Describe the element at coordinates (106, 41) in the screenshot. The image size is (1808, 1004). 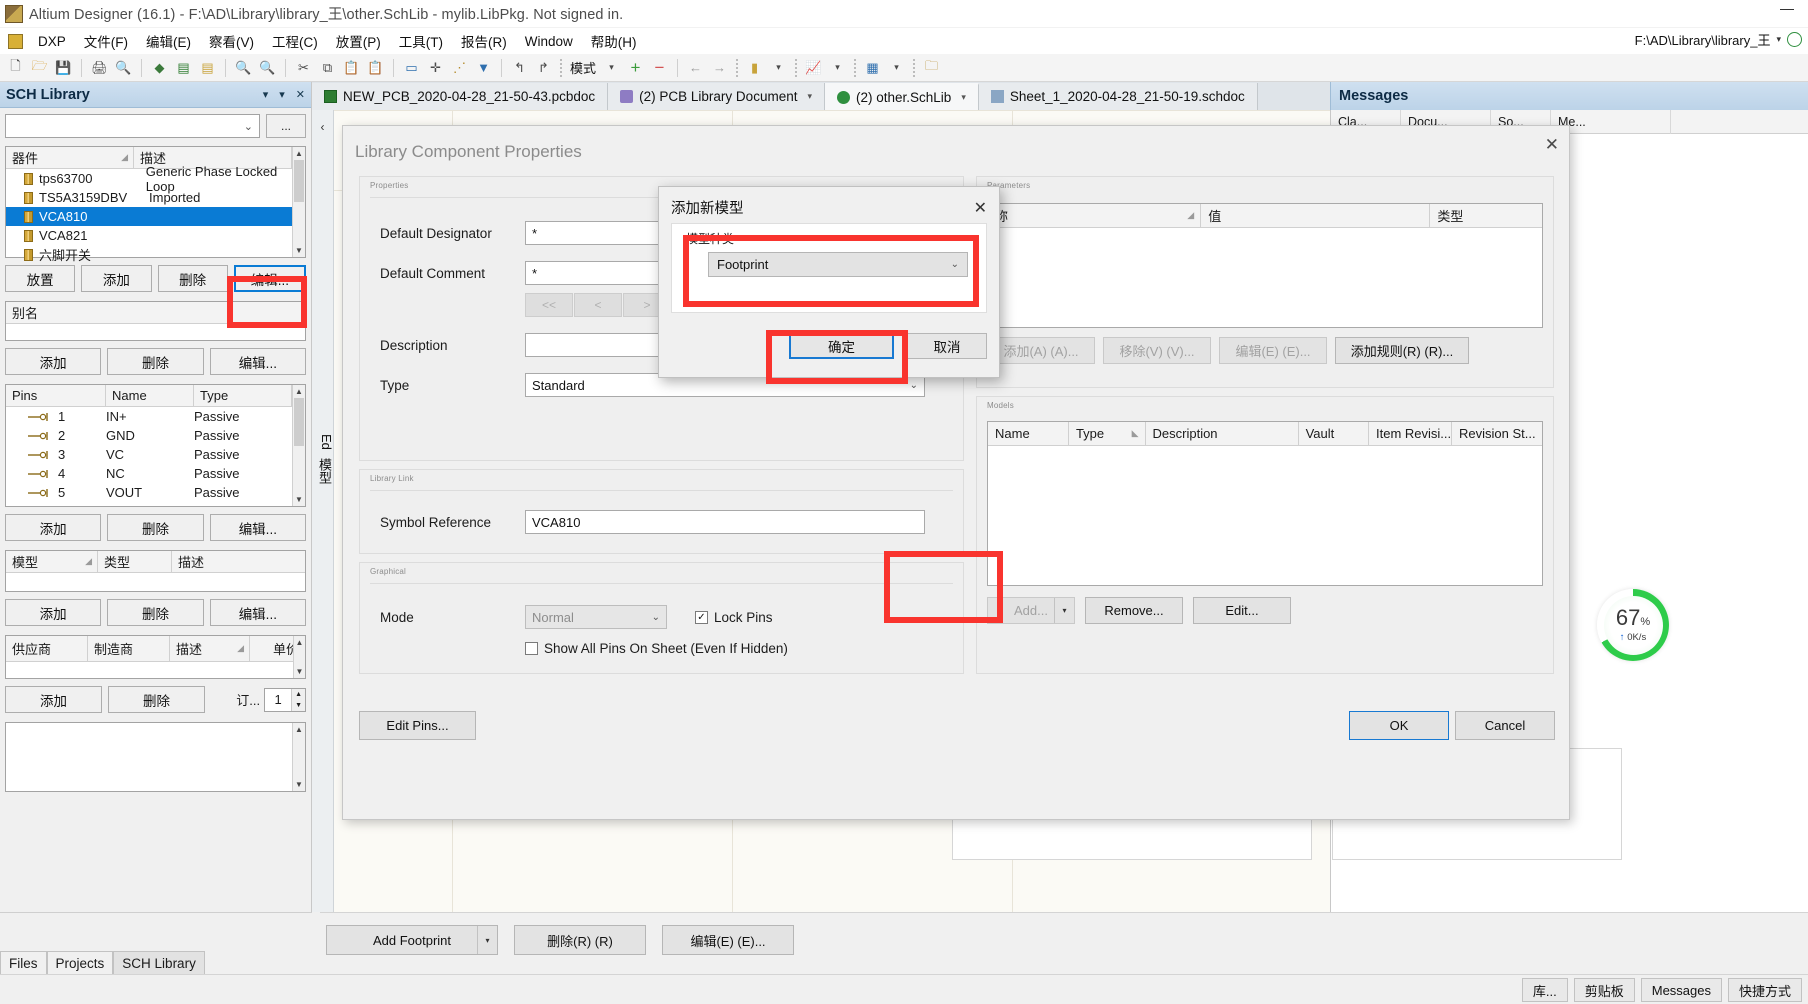
I see `menu-item-file: 文件(F)` at that location.